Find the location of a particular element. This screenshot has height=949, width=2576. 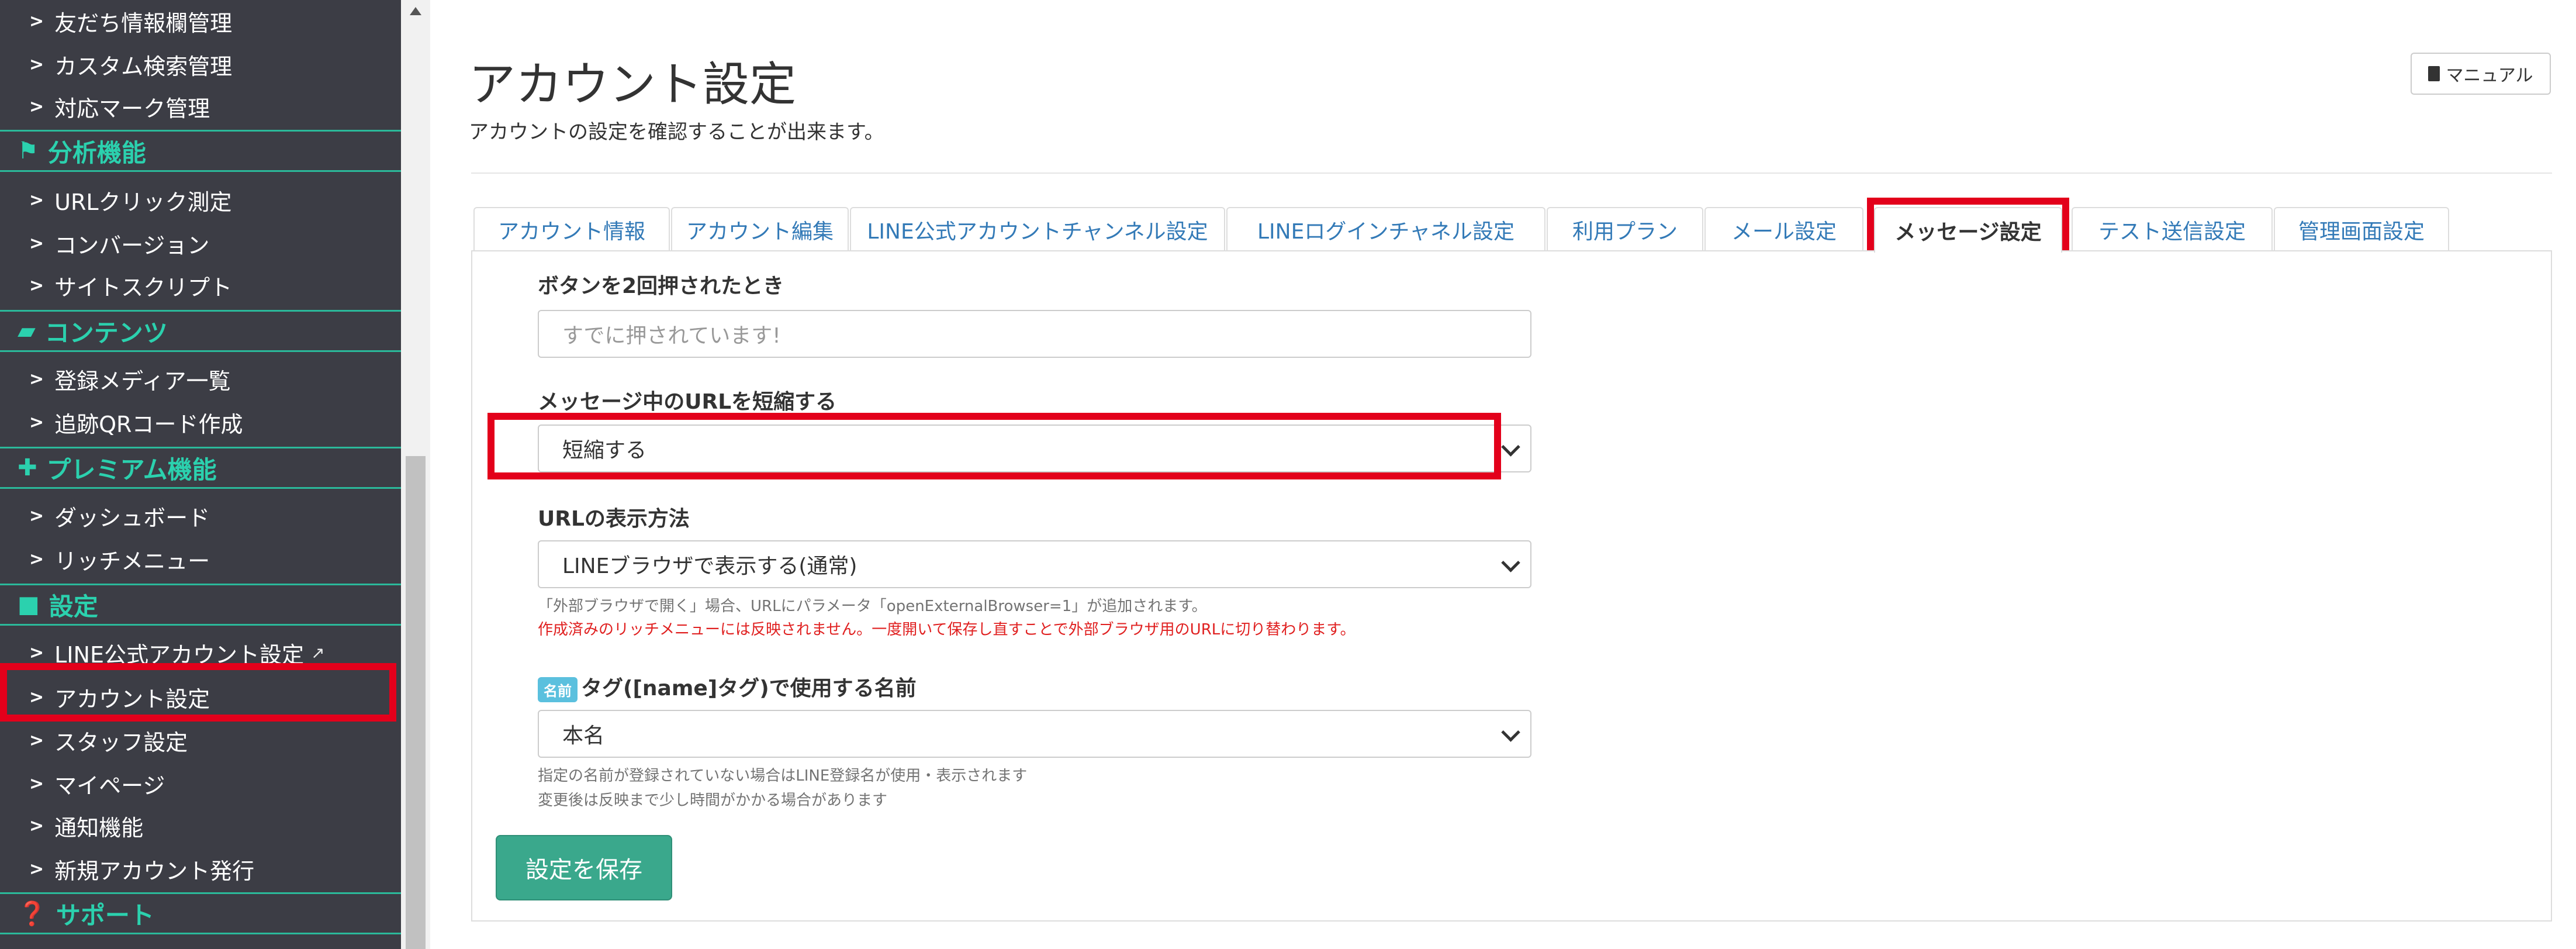

tab-admin-settings: 管理画面設定 is located at coordinates (2361, 229).